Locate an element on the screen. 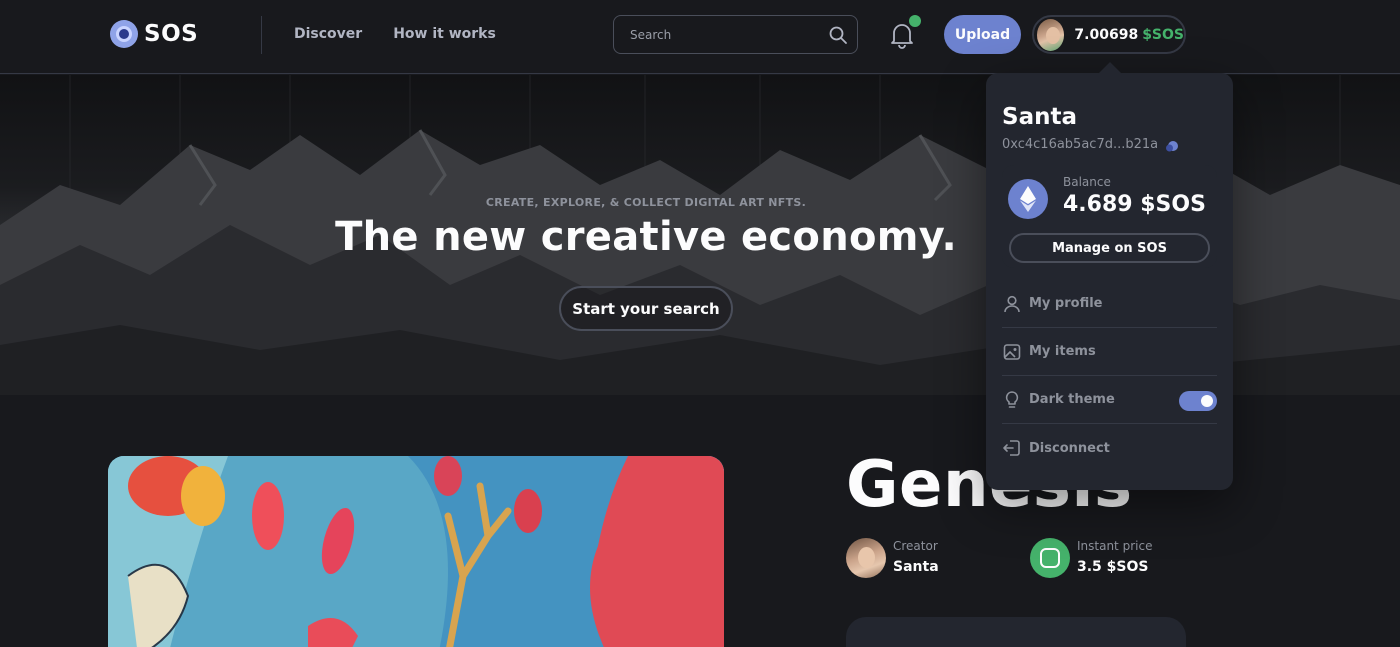  balance-value: 4.689 $SOS is located at coordinates (1134, 204).